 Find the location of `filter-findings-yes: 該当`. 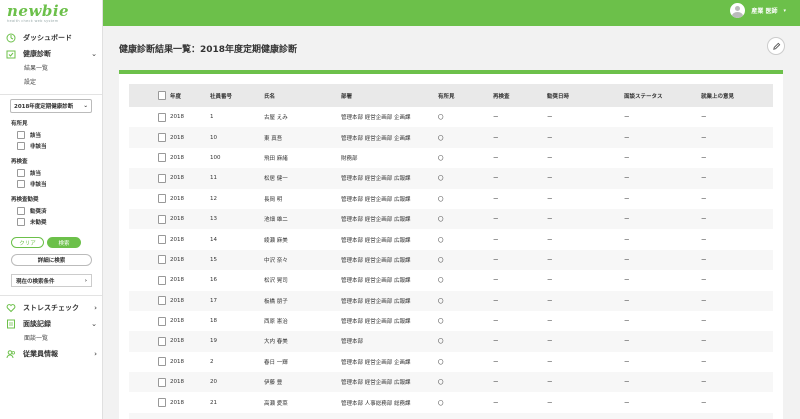

filter-findings-yes: 該当 is located at coordinates (51, 134).